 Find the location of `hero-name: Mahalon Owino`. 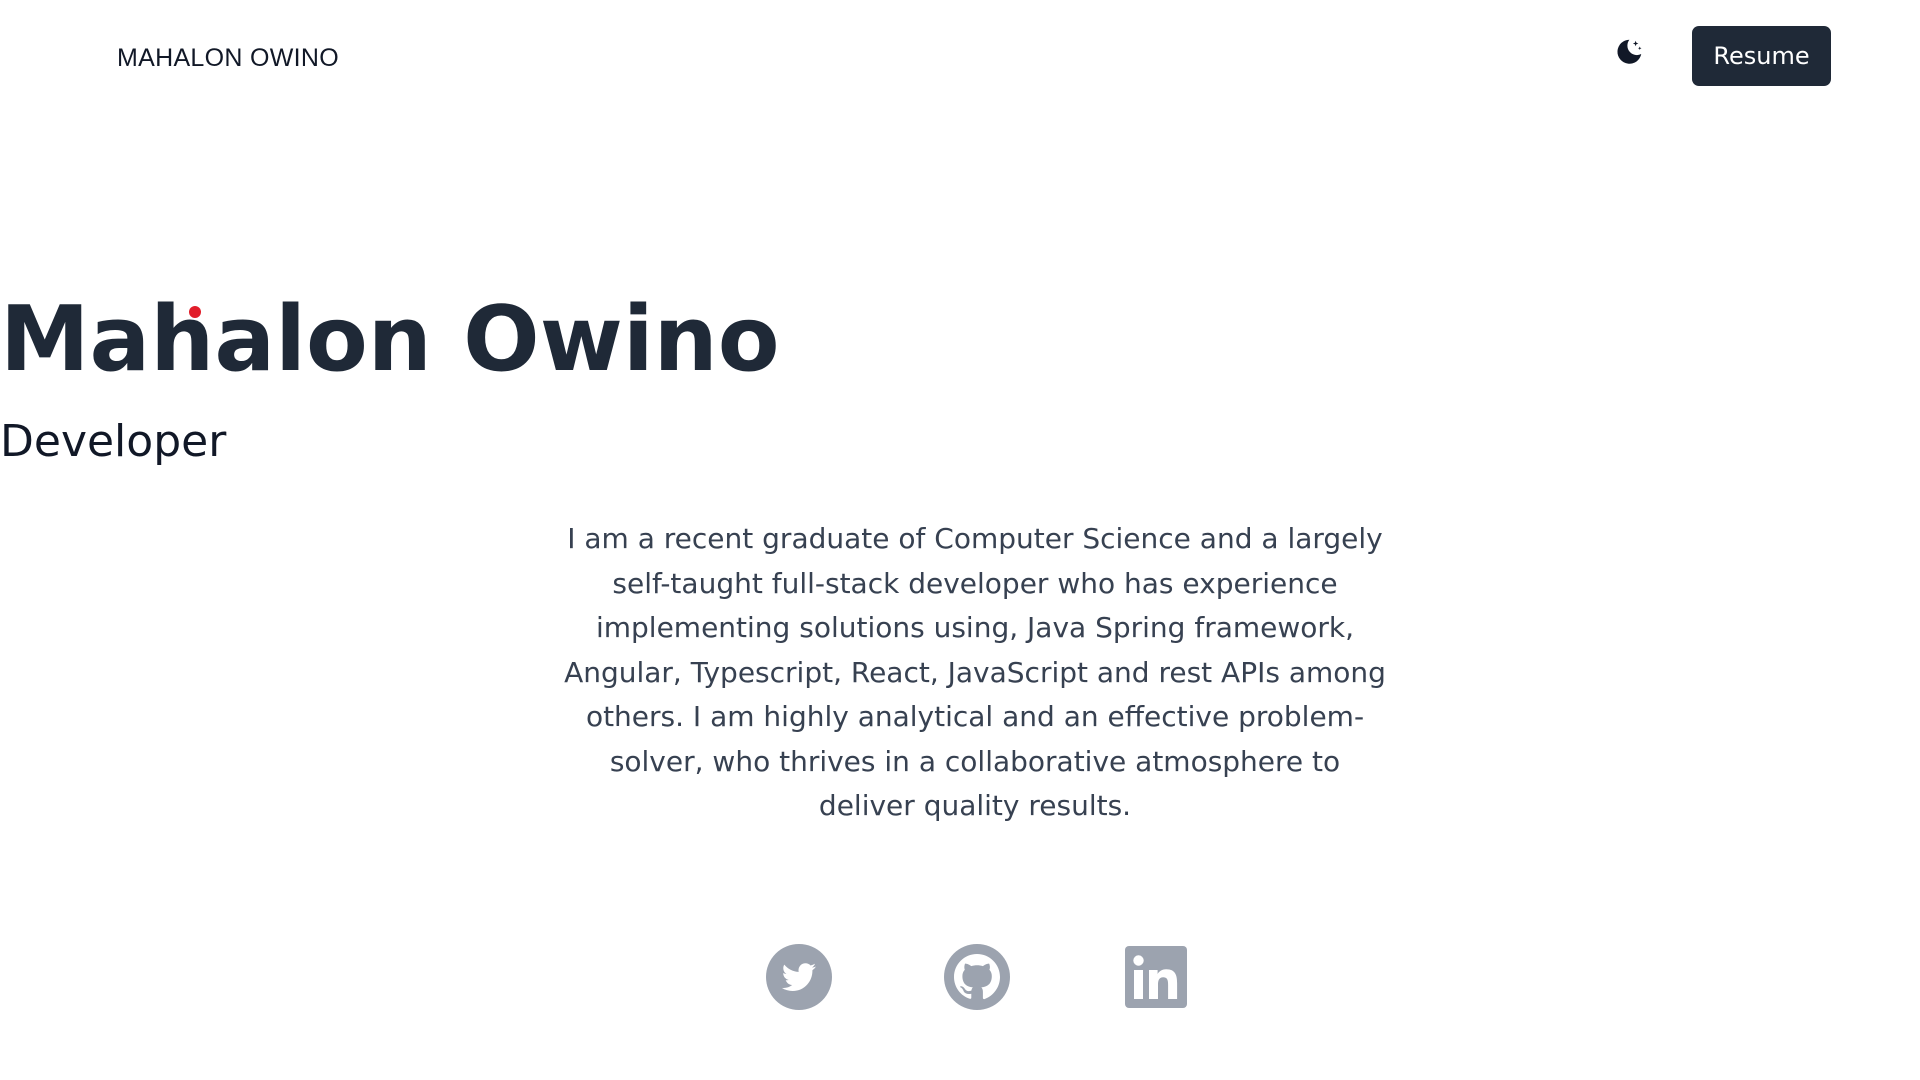

hero-name: Mahalon Owino is located at coordinates (390, 339).